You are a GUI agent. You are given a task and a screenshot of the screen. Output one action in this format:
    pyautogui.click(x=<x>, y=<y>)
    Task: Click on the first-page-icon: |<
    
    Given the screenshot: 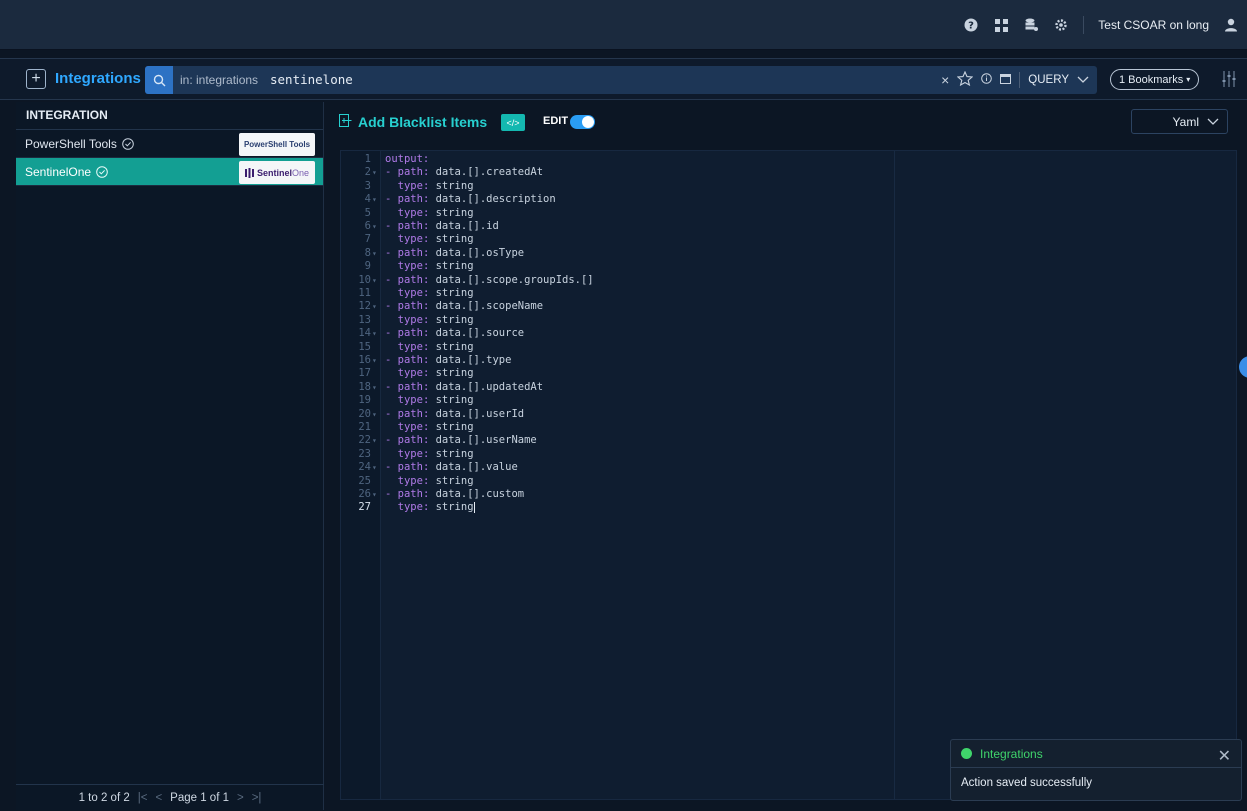 What is the action you would take?
    pyautogui.click(x=143, y=798)
    